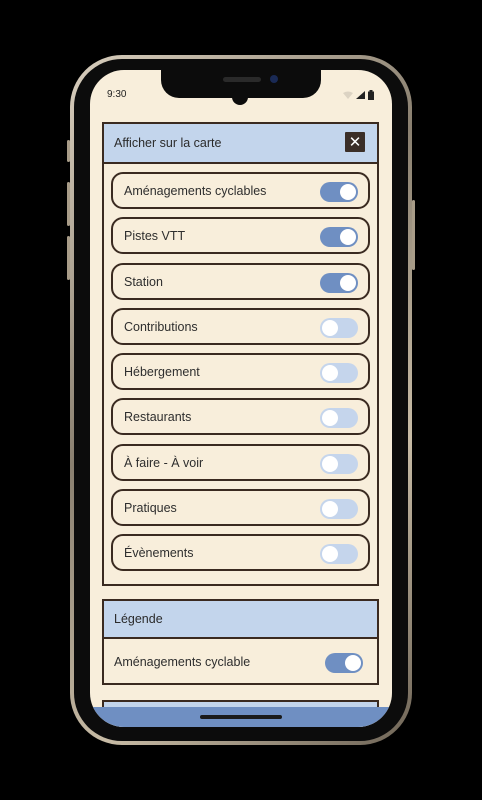 Image resolution: width=482 pixels, height=800 pixels. Describe the element at coordinates (162, 372) in the screenshot. I see `layer-label: Hébergement` at that location.